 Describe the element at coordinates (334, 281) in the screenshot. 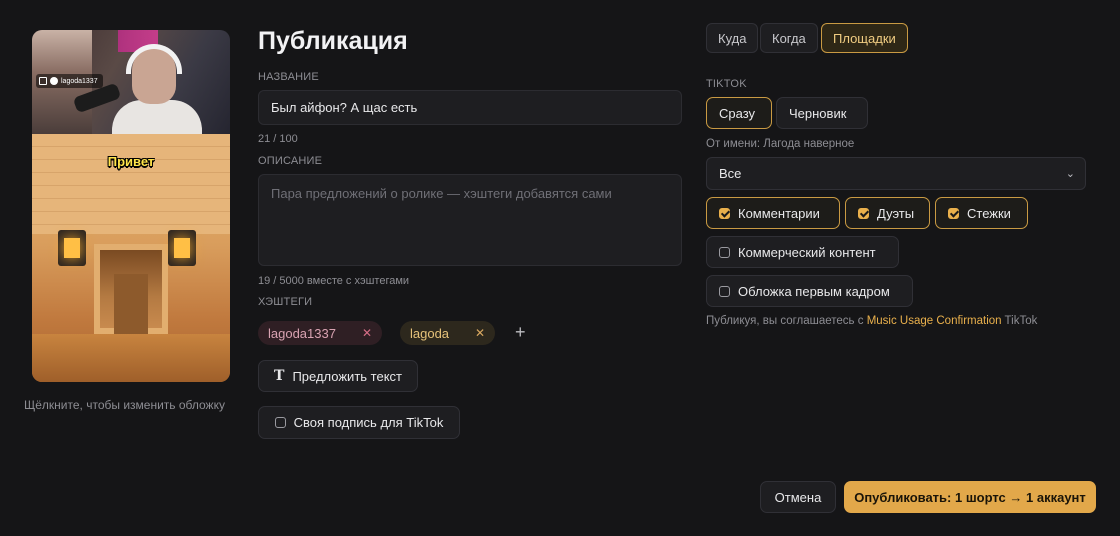

I see `description-counter: 19 / 5000 вместе с хэштегами` at that location.